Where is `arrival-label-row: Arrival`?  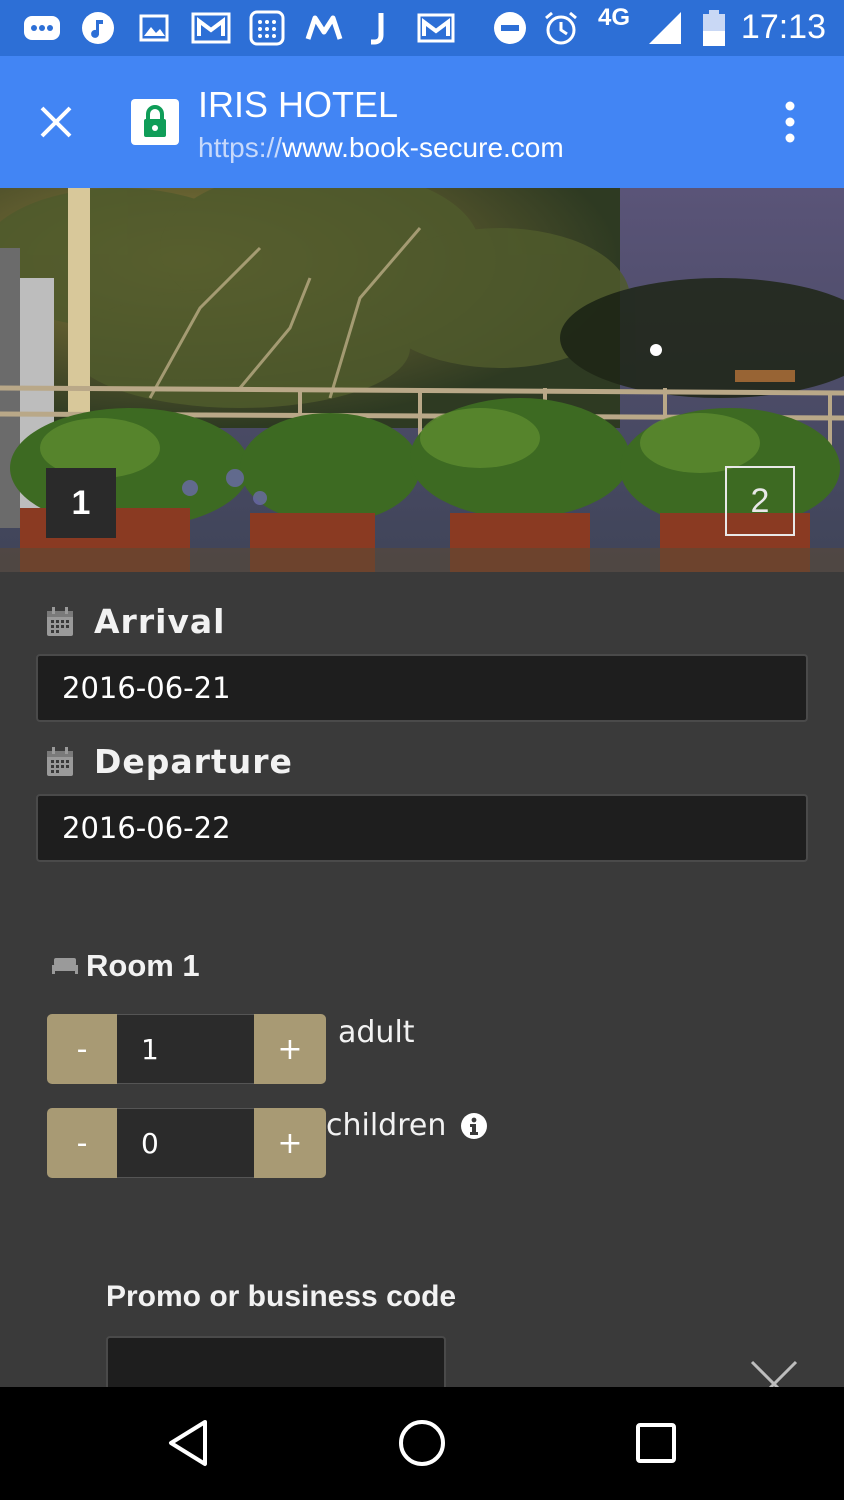 arrival-label-row: Arrival is located at coordinates (136, 621).